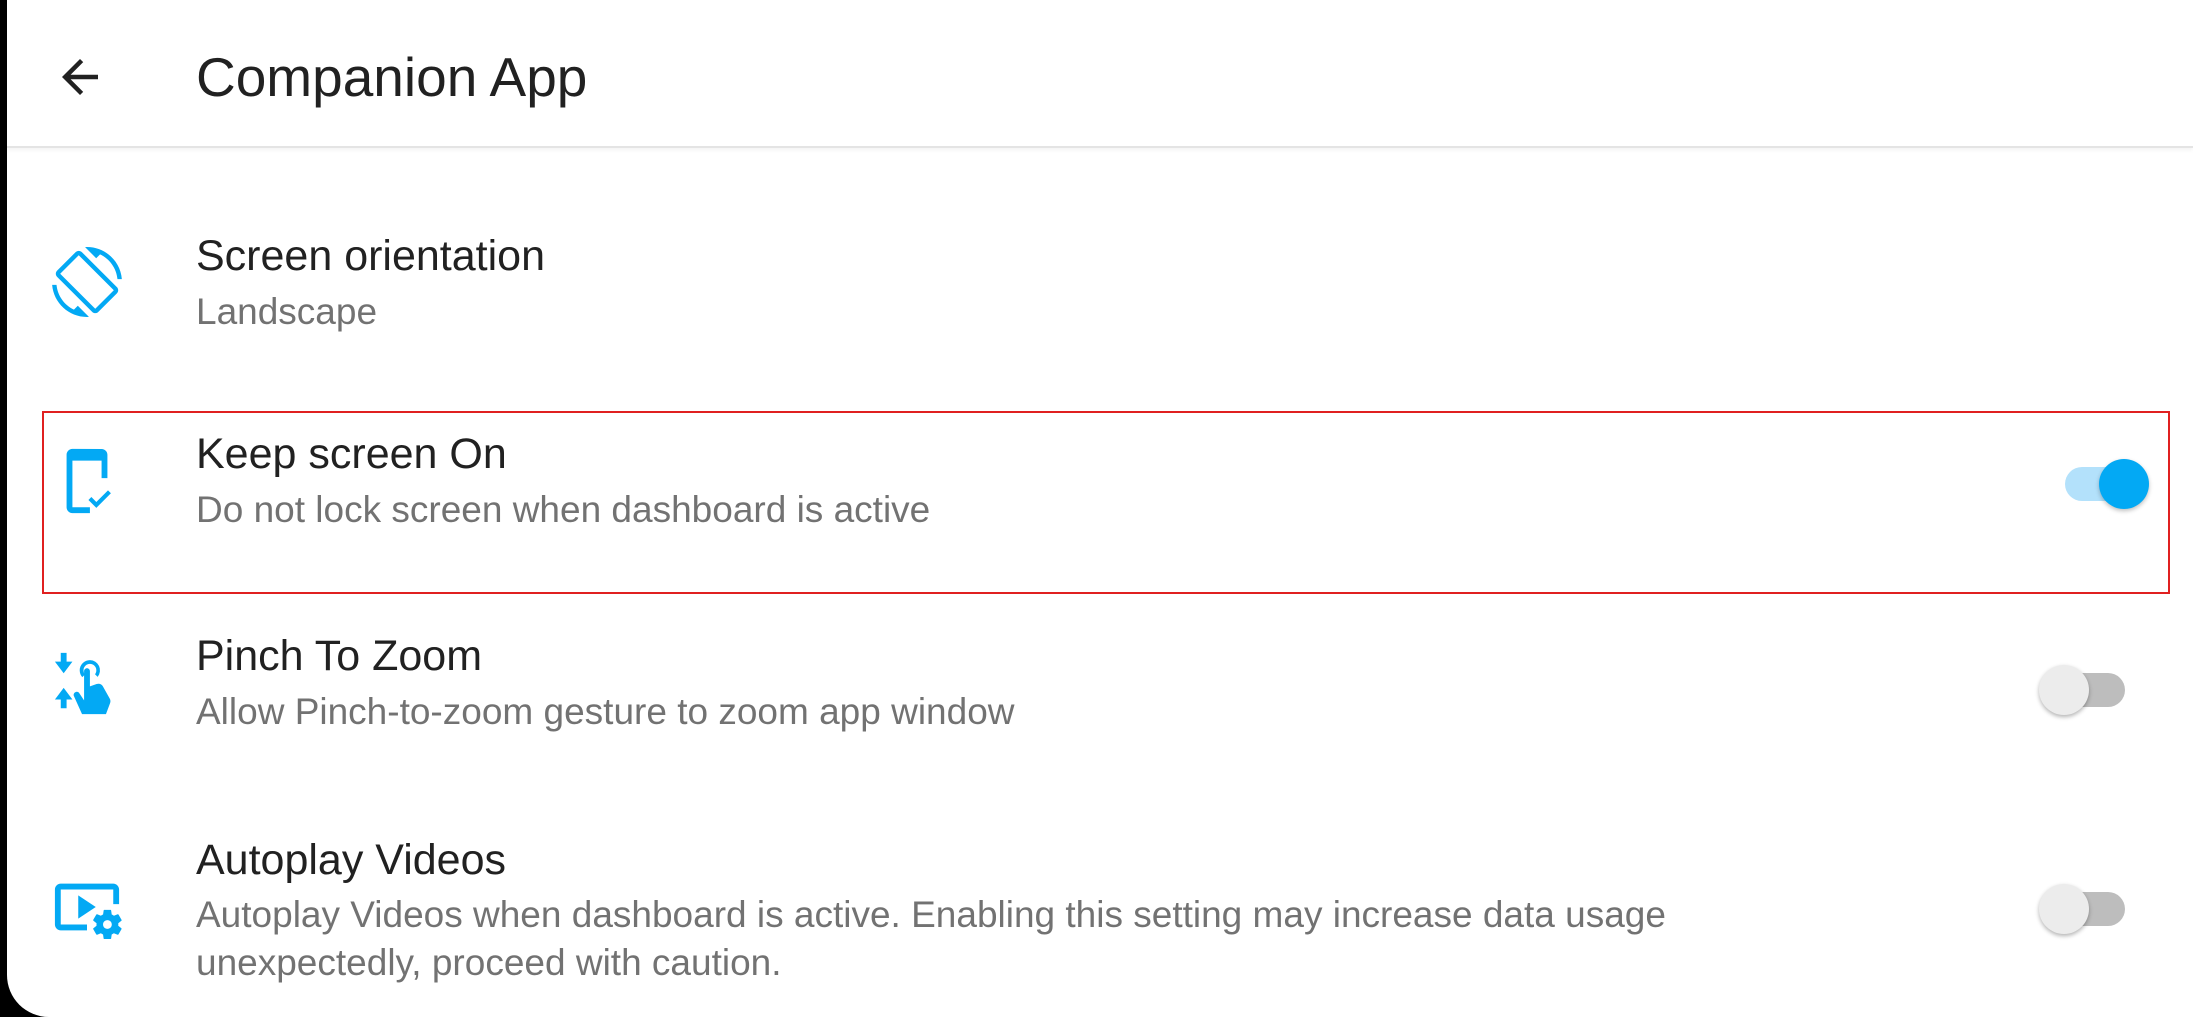  Describe the element at coordinates (370, 256) in the screenshot. I see `setting-title: Screen orientation` at that location.